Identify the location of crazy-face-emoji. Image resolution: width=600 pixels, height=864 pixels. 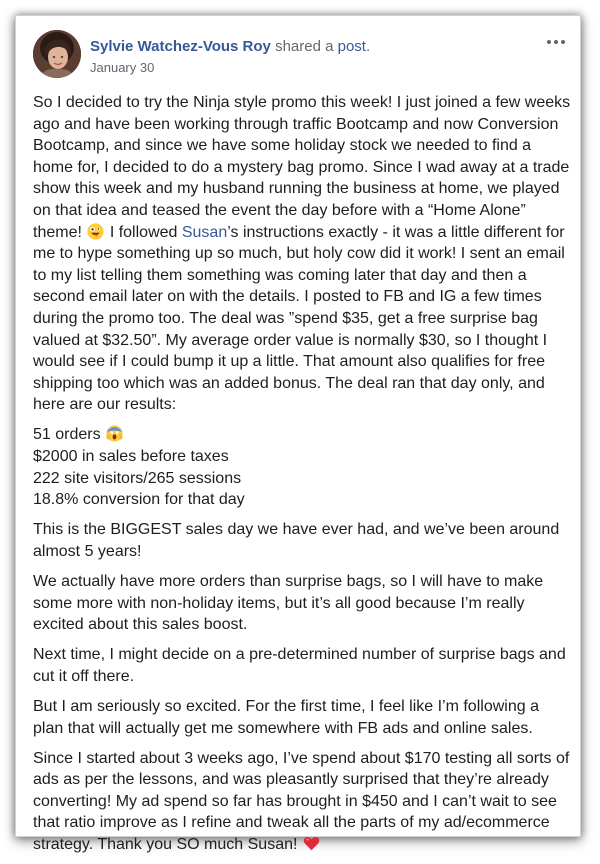
(95, 231).